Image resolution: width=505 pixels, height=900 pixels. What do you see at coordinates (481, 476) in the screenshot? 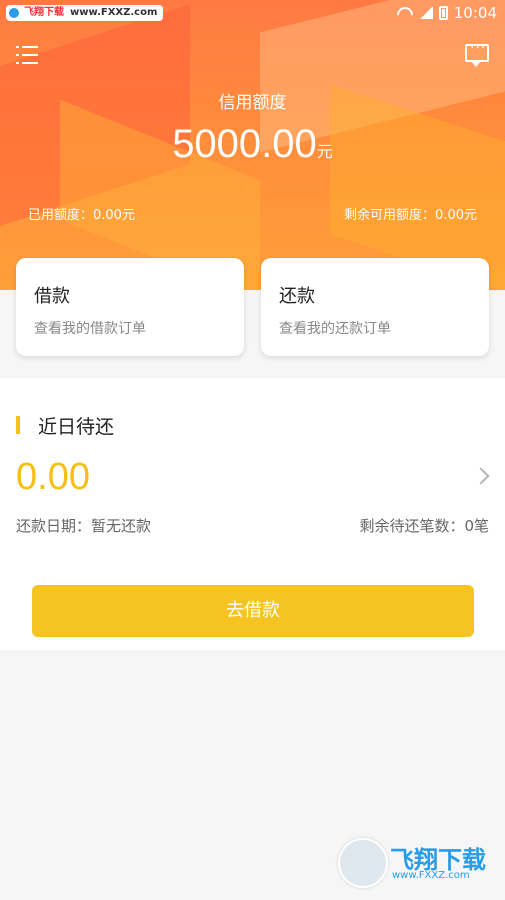
I see `chevron-right-icon` at bounding box center [481, 476].